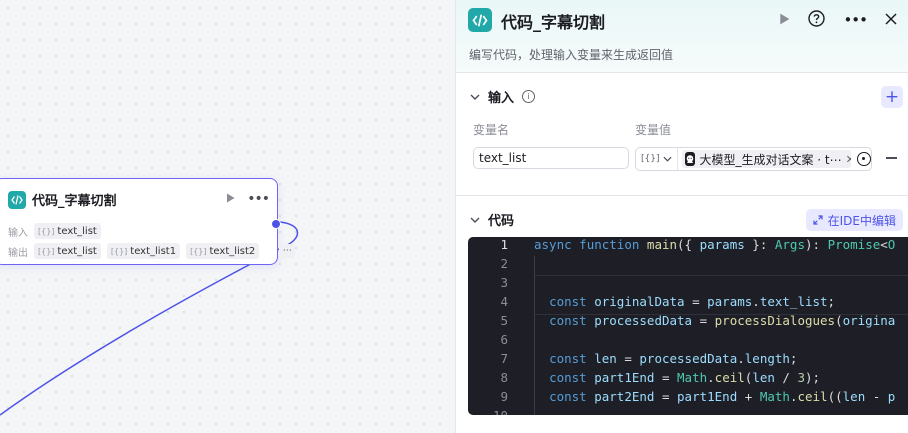 This screenshot has width=908, height=433. I want to click on code-line: 10, so click(688, 411).